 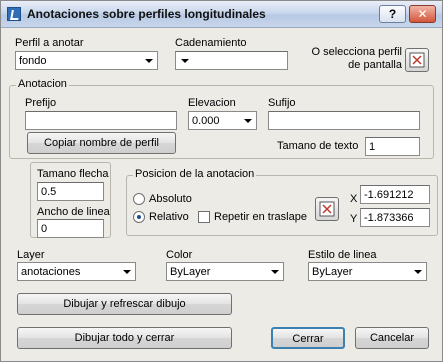 What do you see at coordinates (101, 143) in the screenshot?
I see `copy-profile-name-button: Copiar nombre de perfil` at bounding box center [101, 143].